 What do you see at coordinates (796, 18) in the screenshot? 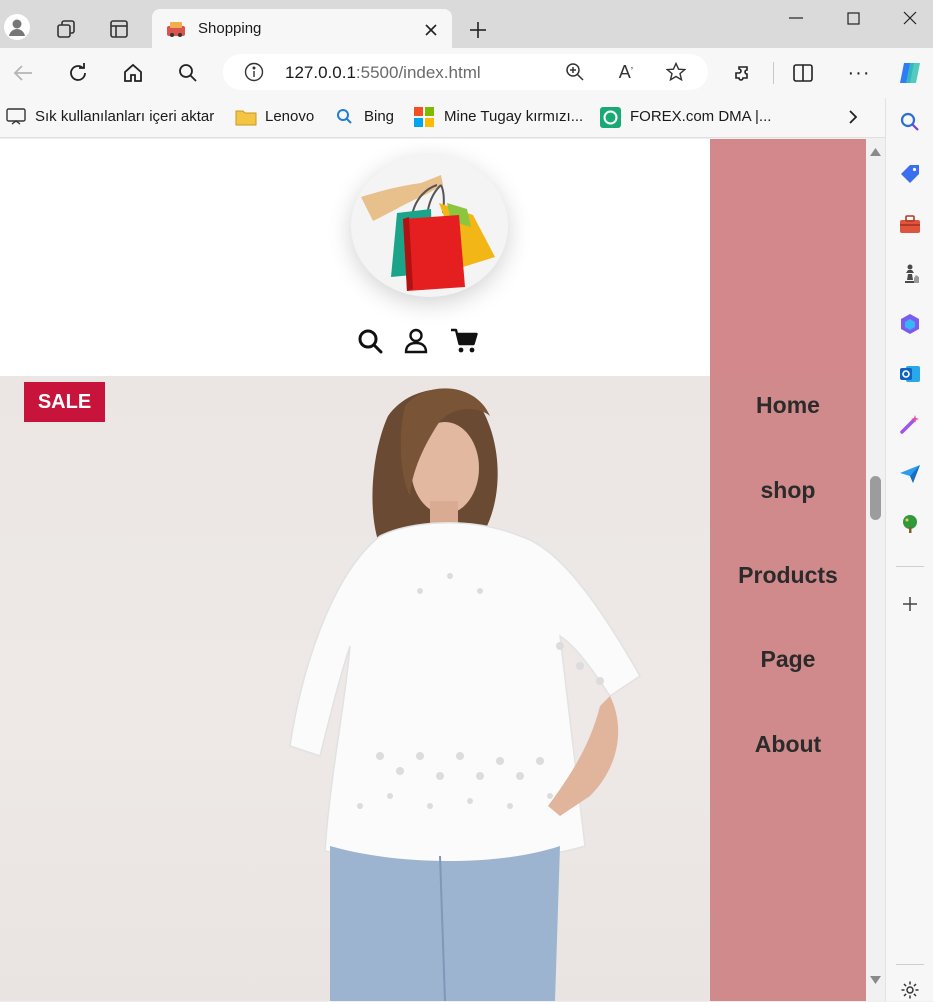
I see `minimize-icon` at bounding box center [796, 18].